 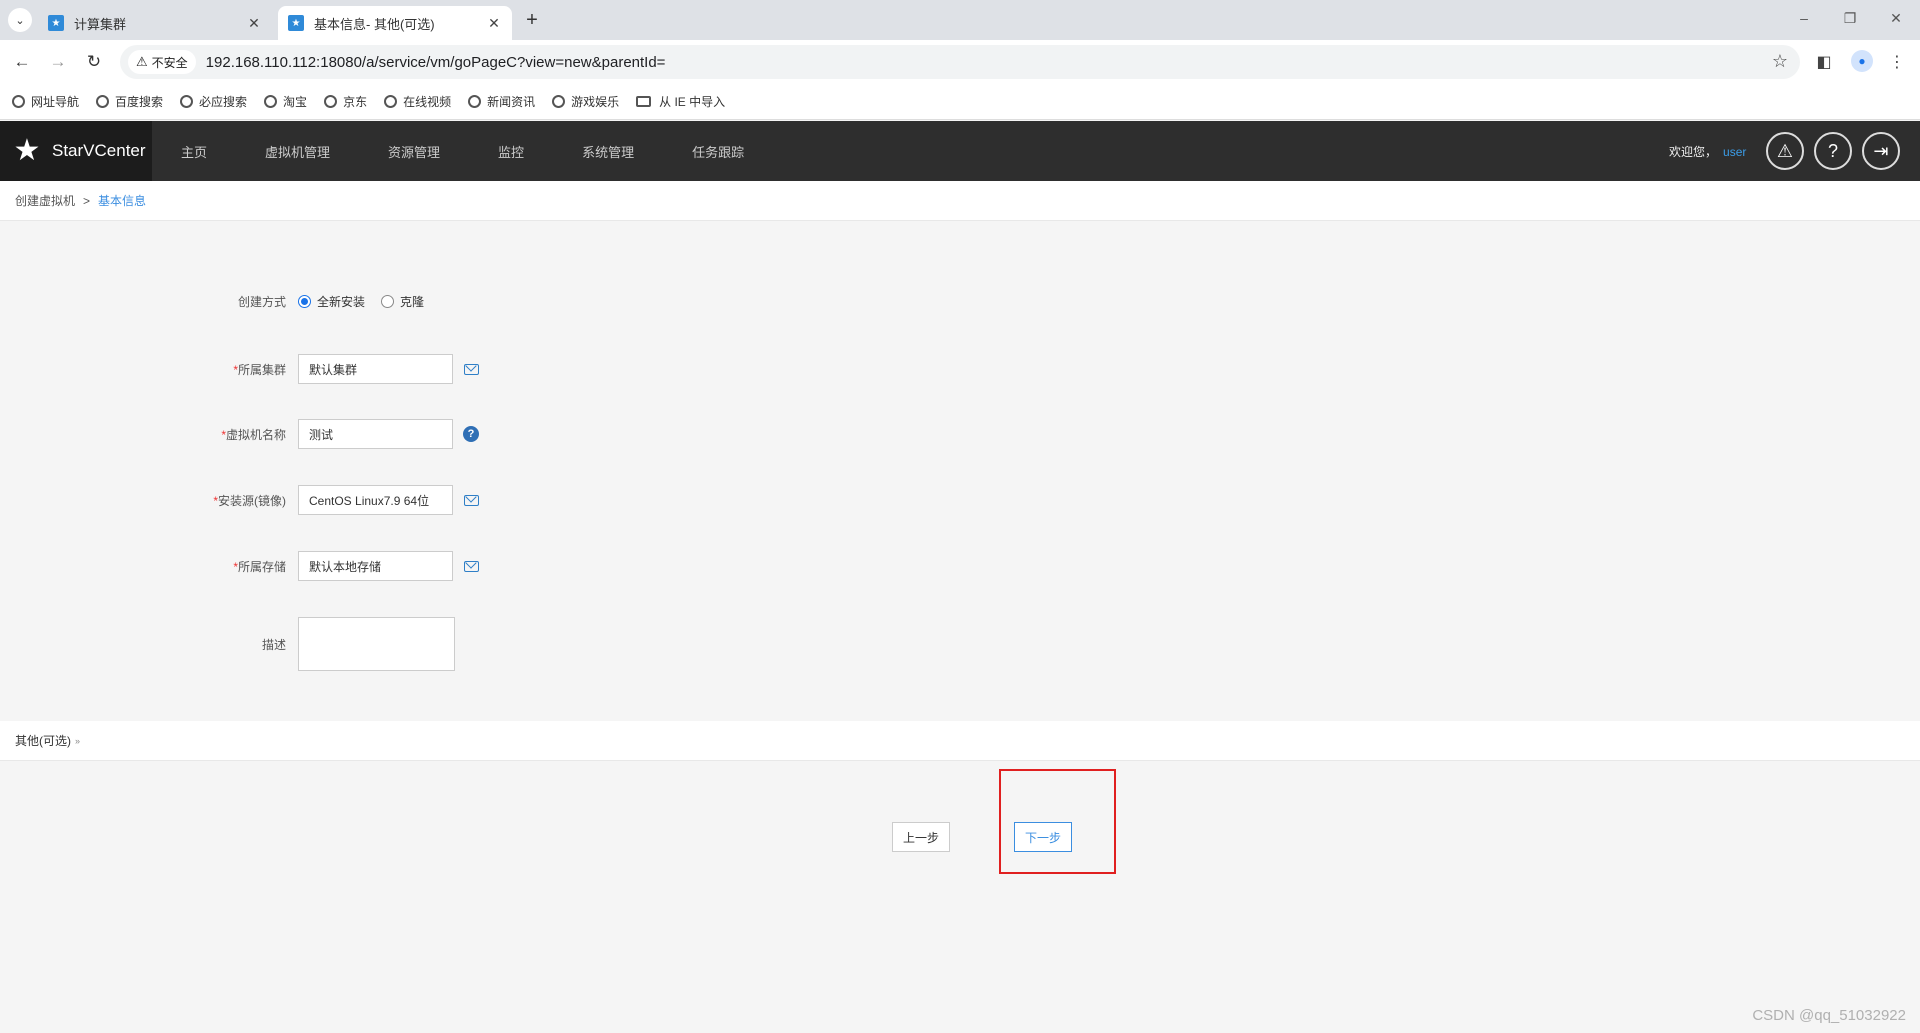 What do you see at coordinates (285, 101) in the screenshot?
I see `bookmark-item: 淘宝` at bounding box center [285, 101].